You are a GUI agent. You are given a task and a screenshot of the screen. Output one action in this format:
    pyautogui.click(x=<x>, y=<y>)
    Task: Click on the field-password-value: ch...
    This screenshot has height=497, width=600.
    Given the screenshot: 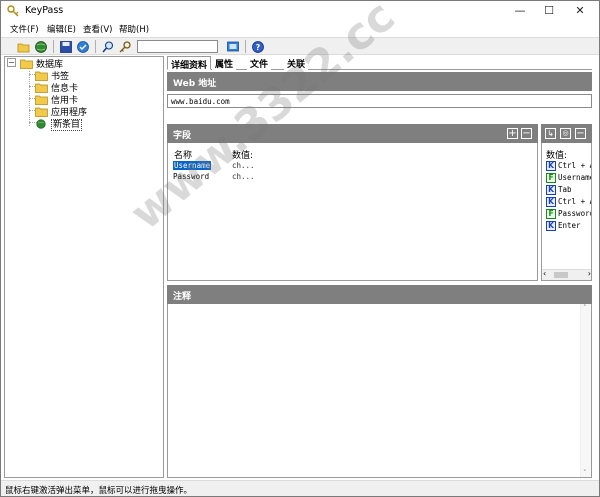 What is the action you would take?
    pyautogui.click(x=243, y=176)
    